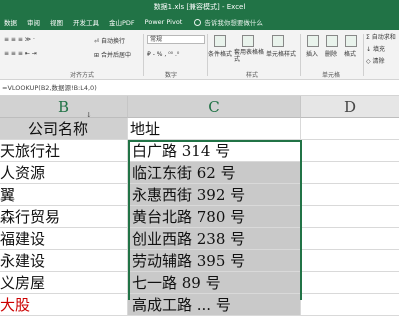 The height and width of the screenshot is (316, 399). I want to click on table-row: 永建设 劳动辅路 395 号, so click(199, 261).